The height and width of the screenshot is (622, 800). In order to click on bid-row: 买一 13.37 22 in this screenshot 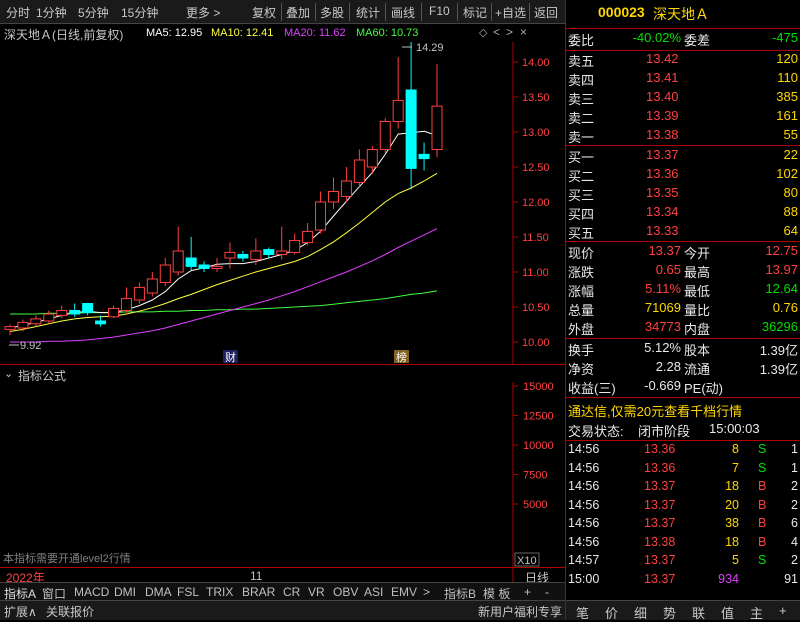, I will do `click(683, 156)`.